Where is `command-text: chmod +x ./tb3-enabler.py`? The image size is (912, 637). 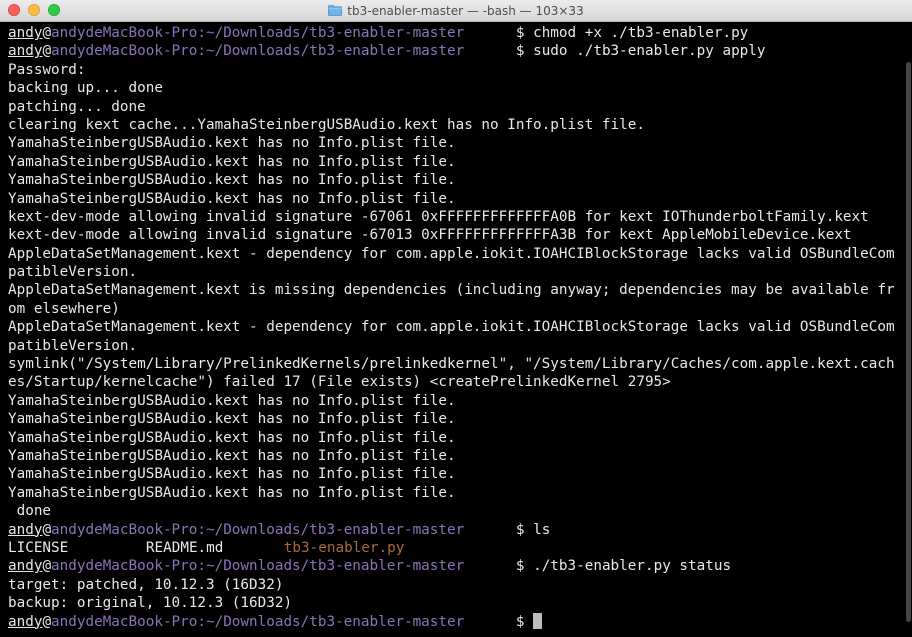 command-text: chmod +x ./tb3-enabler.py is located at coordinates (641, 33).